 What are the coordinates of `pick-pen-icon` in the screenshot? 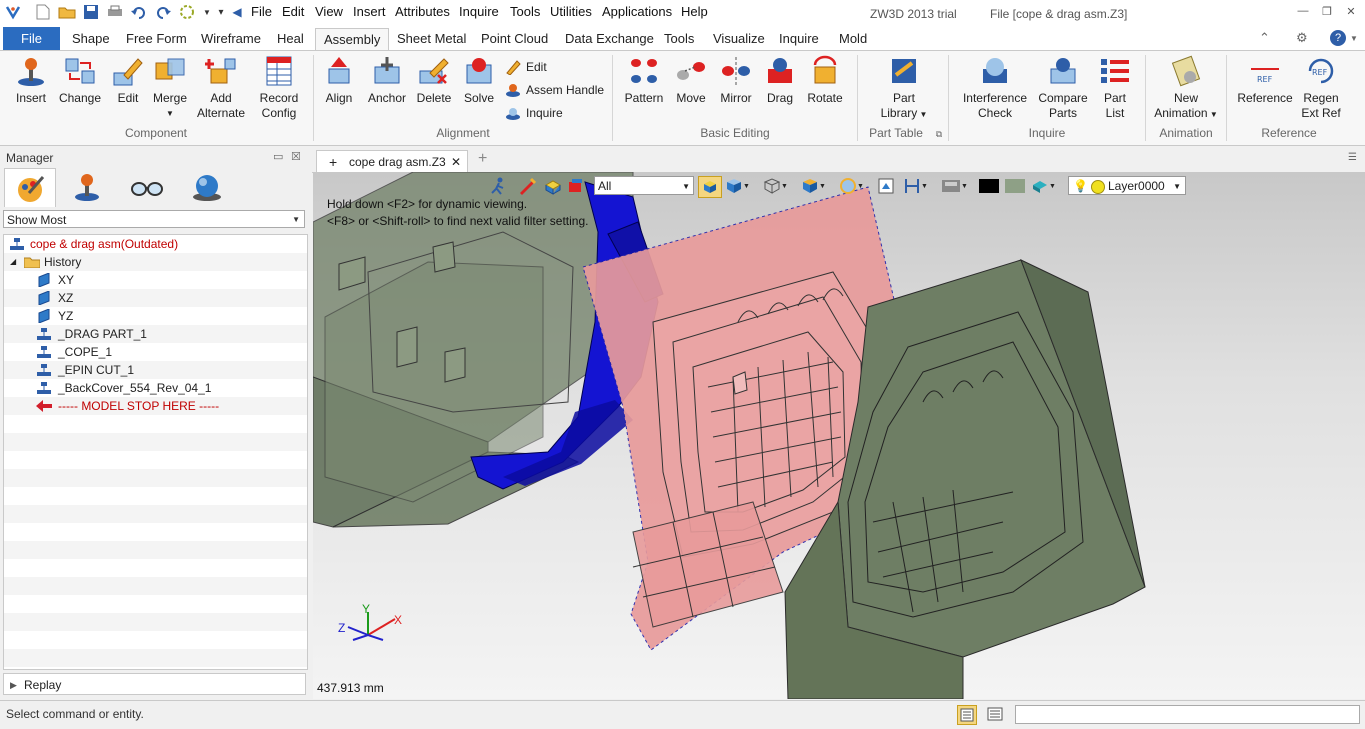 It's located at (527, 186).